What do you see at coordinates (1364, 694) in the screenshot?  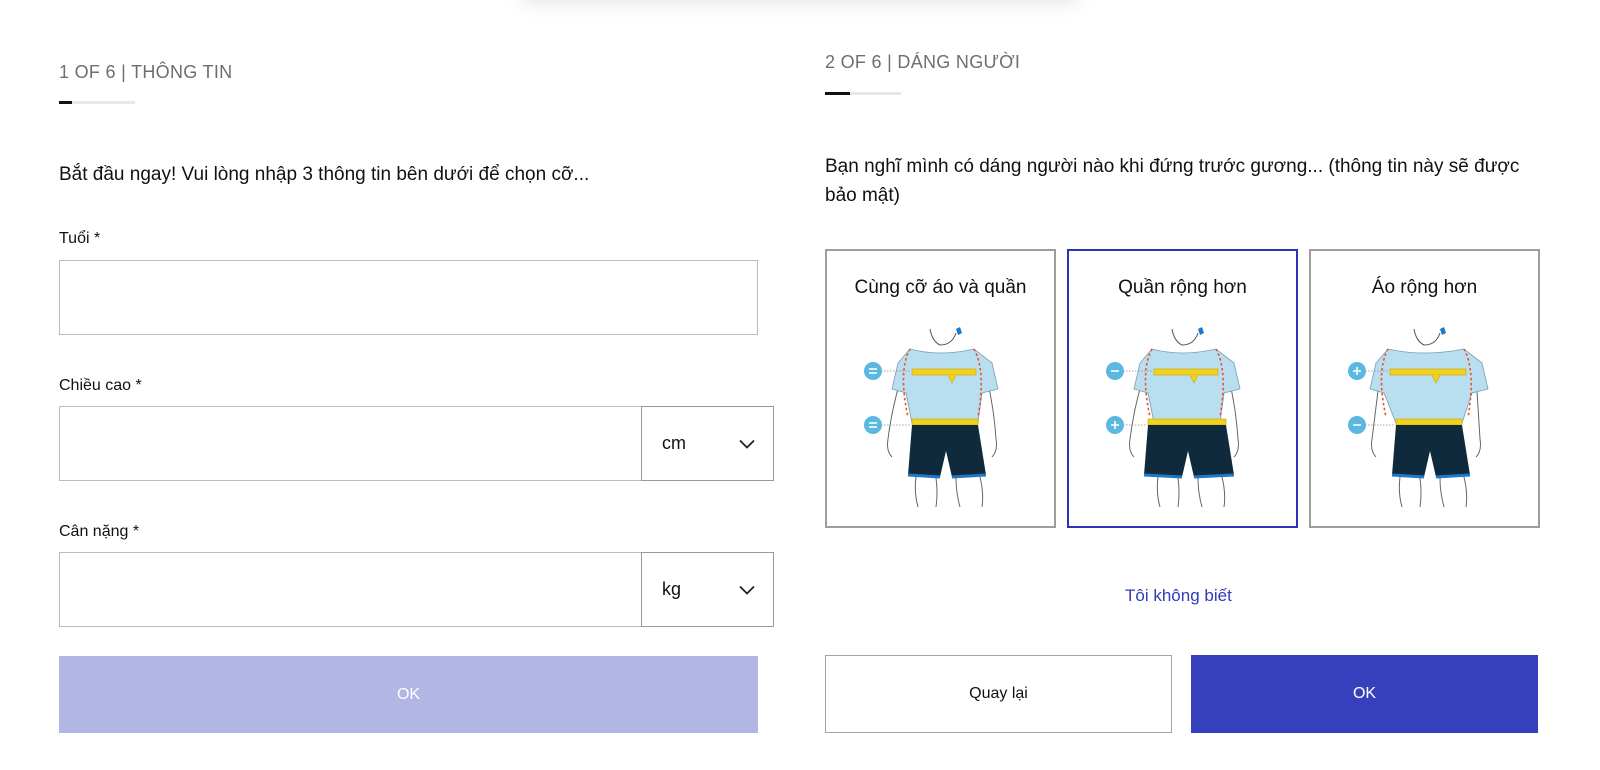 I see `step-2-ok-button: OK` at bounding box center [1364, 694].